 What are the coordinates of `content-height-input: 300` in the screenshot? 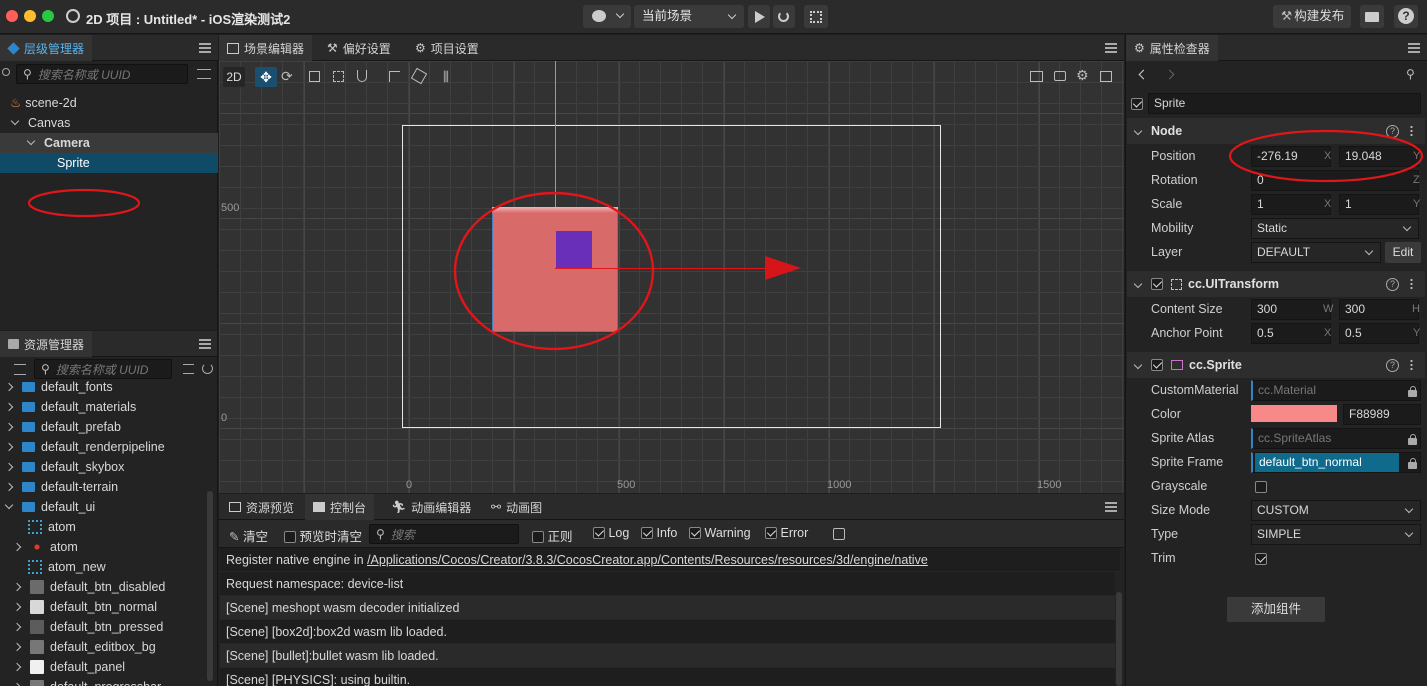 It's located at (1379, 309).